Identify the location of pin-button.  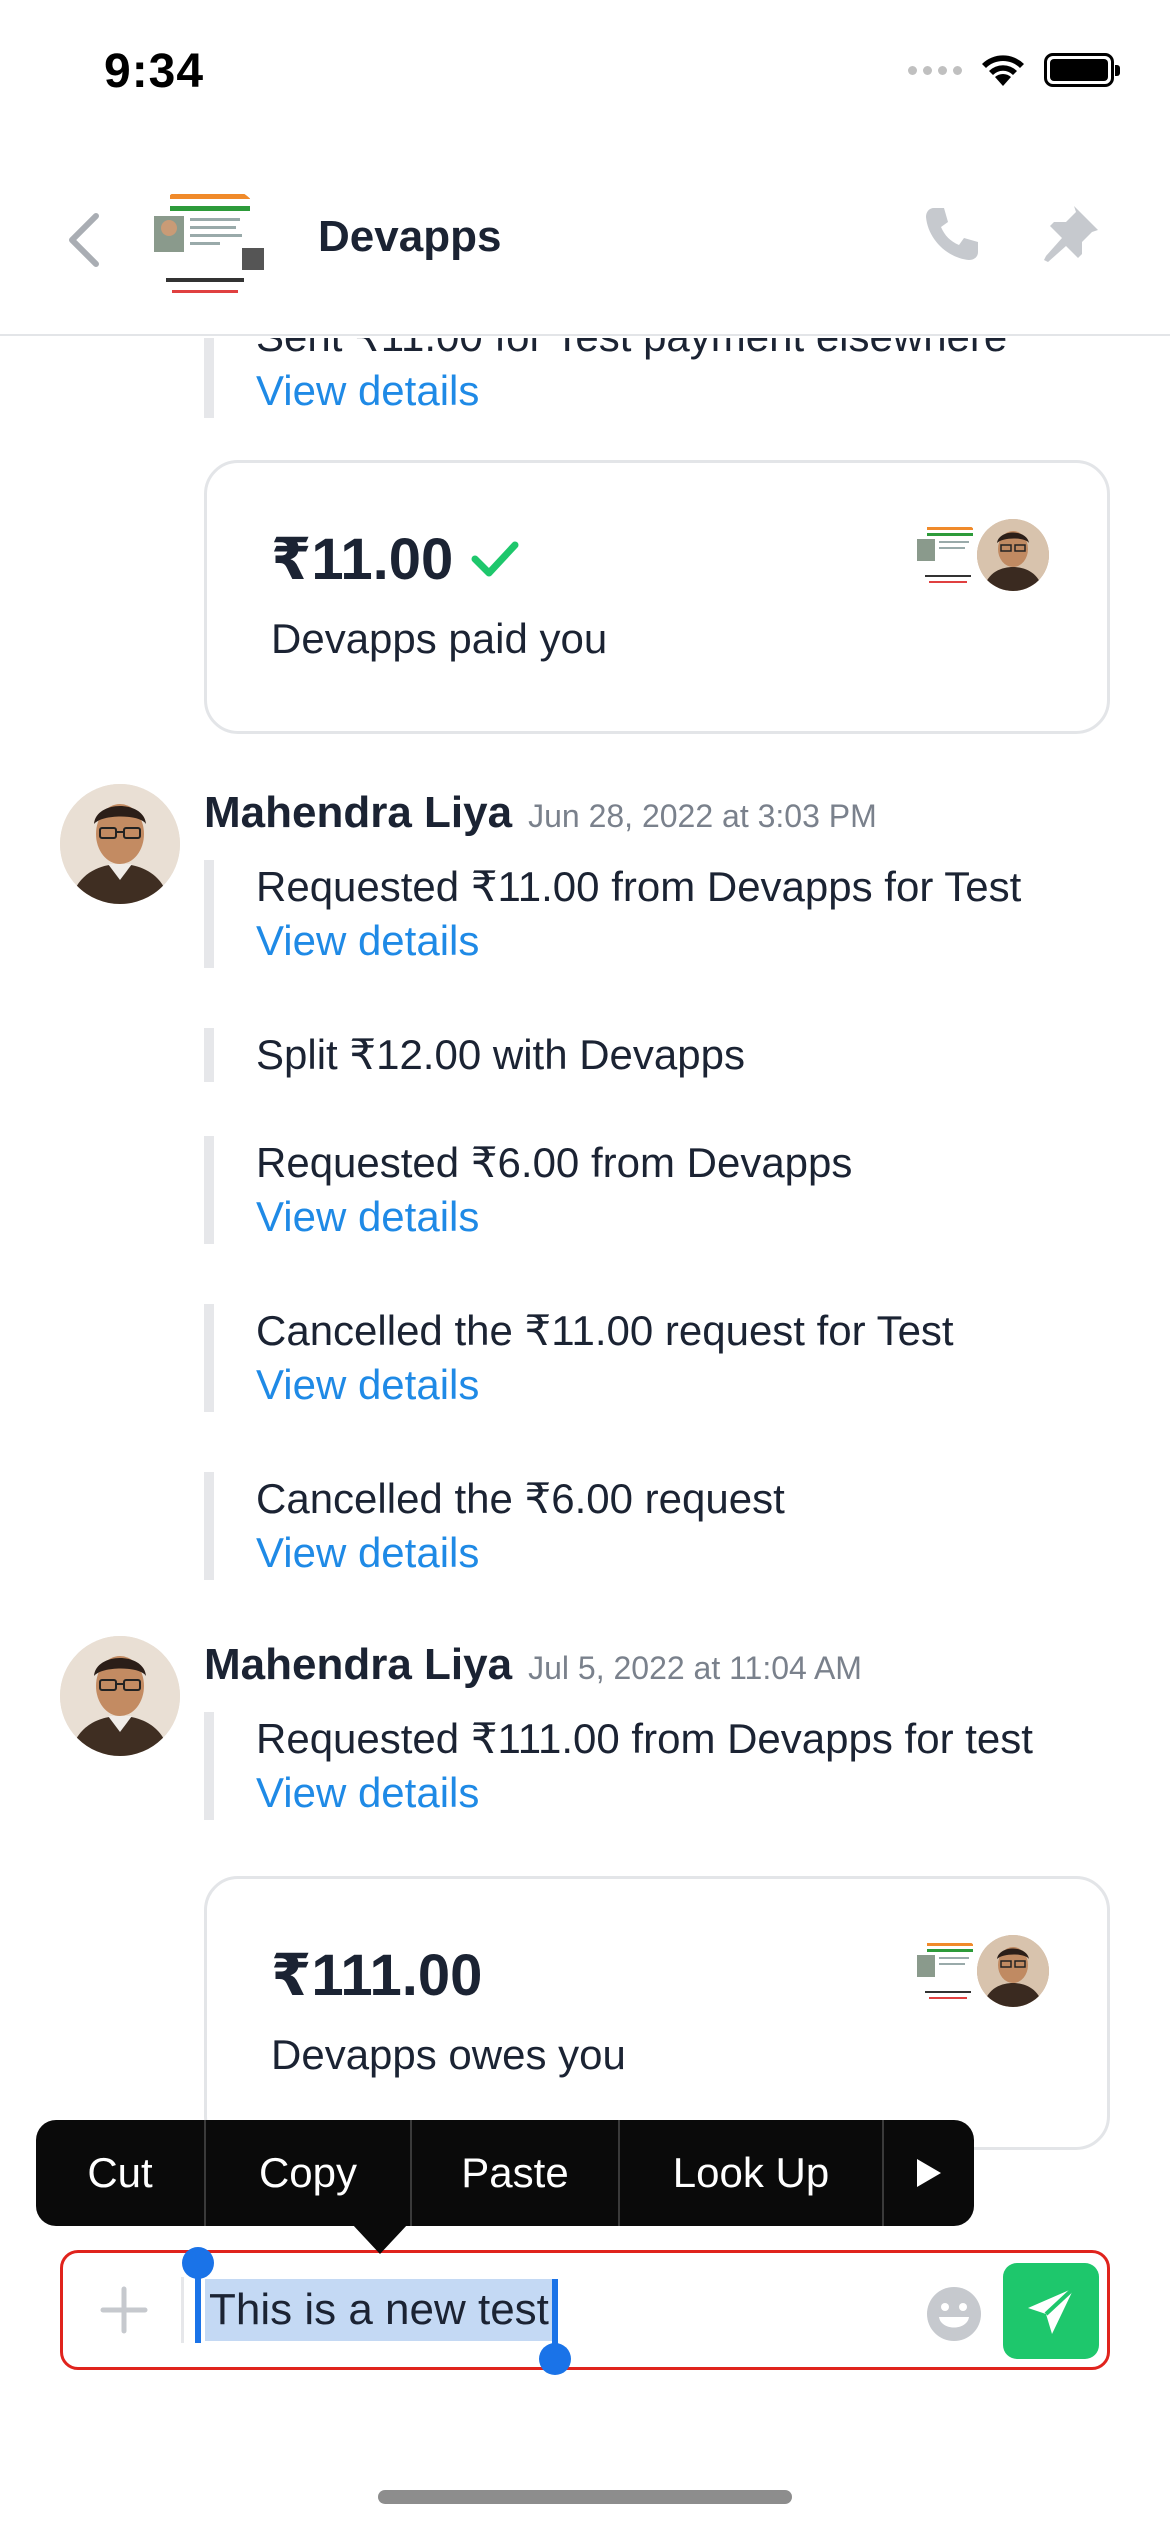
(1070, 234).